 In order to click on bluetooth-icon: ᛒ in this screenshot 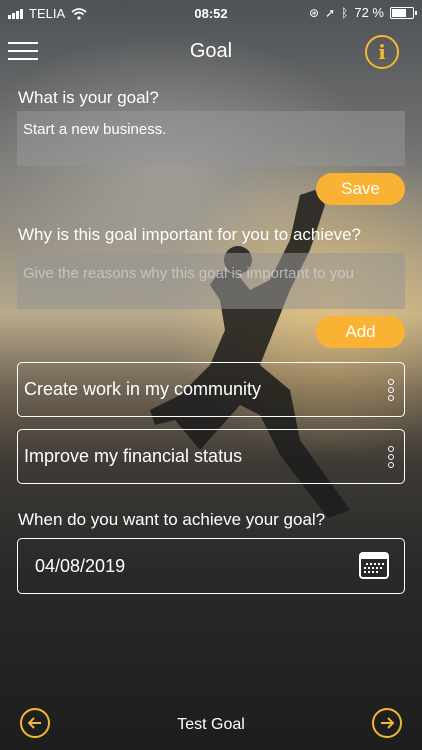, I will do `click(345, 12)`.